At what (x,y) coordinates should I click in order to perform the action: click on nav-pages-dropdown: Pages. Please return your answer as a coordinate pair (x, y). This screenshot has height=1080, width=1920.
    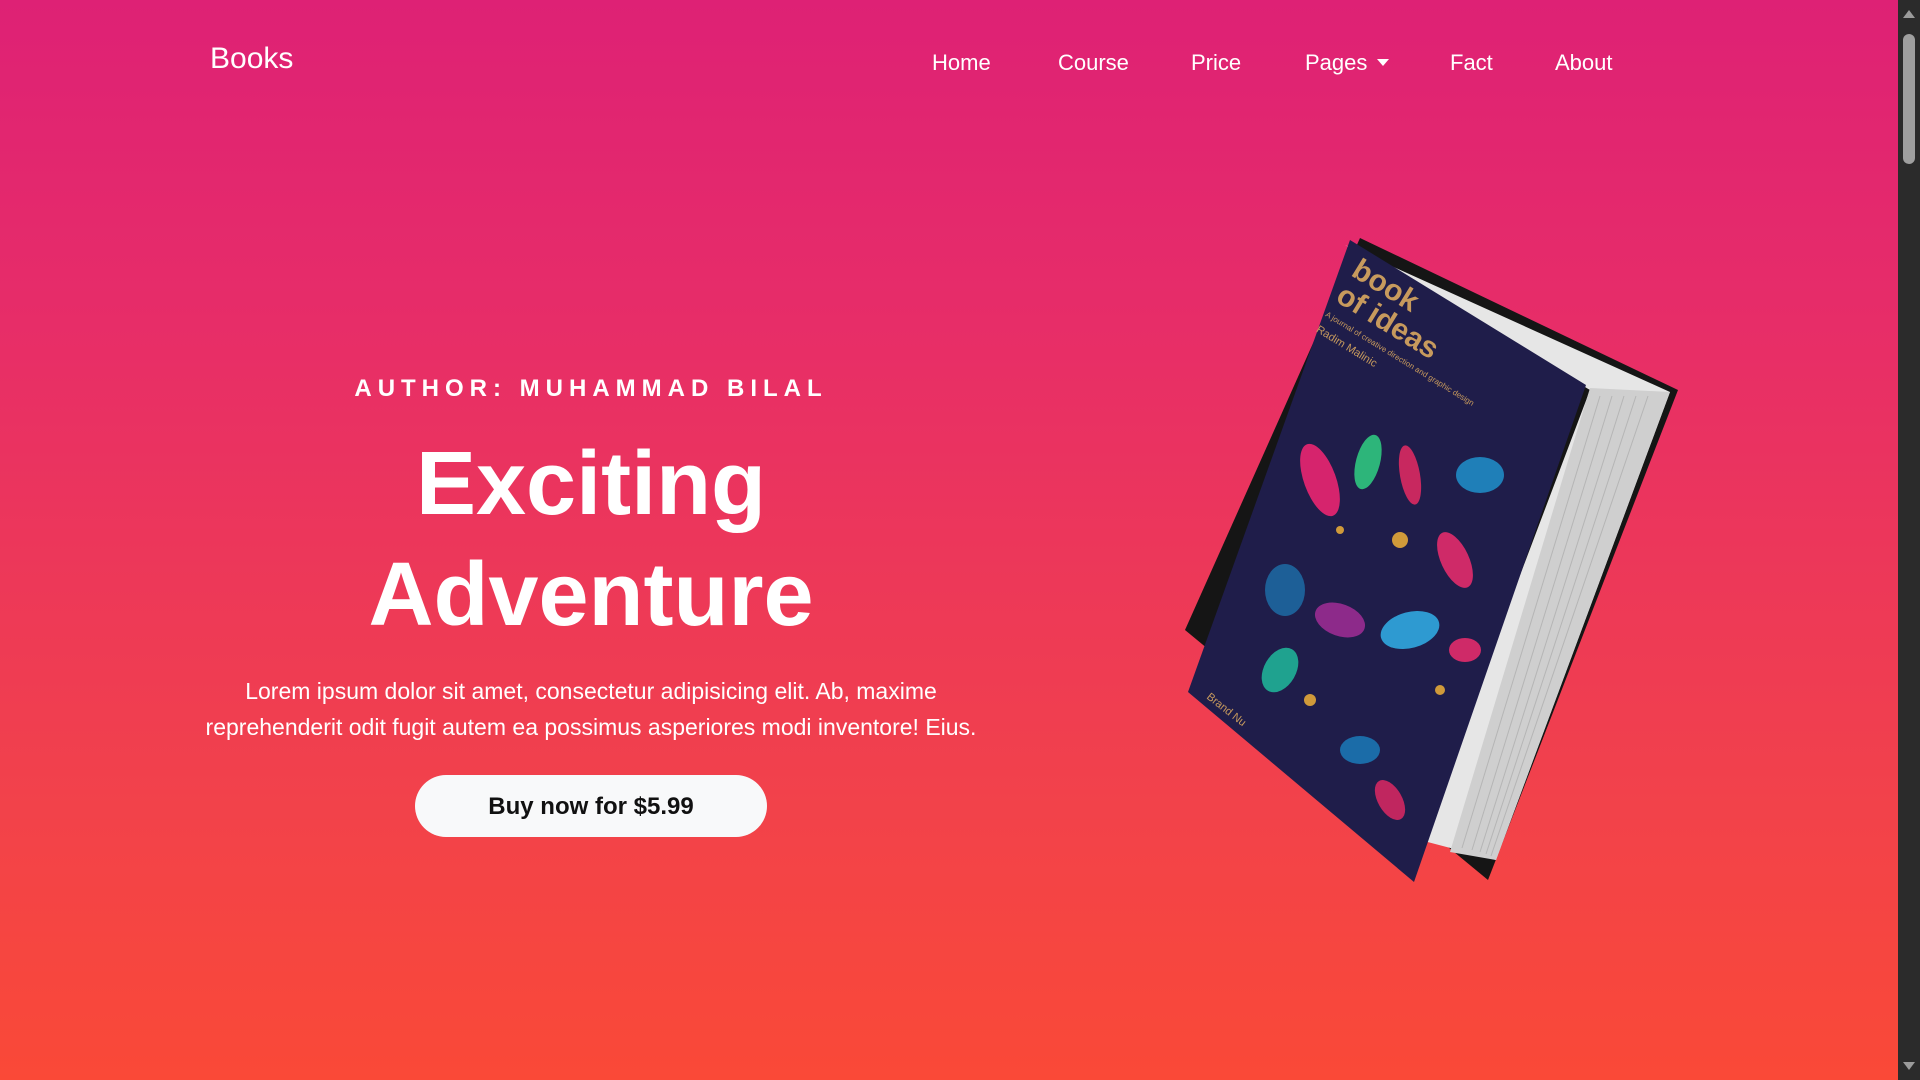
    Looking at the image, I should click on (1347, 63).